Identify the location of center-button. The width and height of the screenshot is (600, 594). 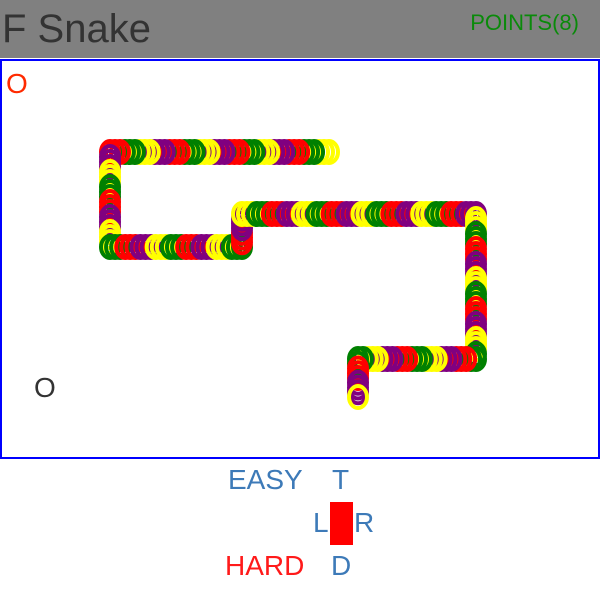
(341, 523).